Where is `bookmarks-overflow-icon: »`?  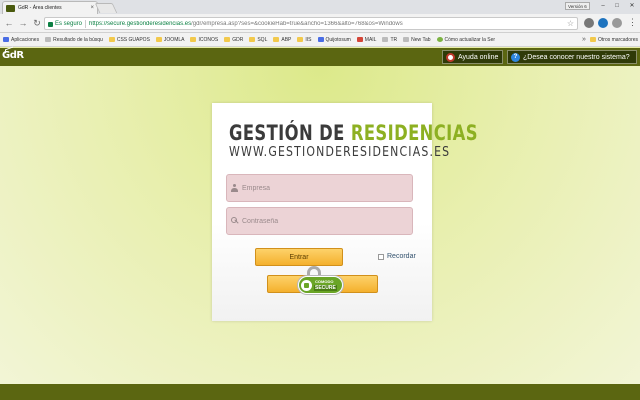
bookmarks-overflow-icon: » is located at coordinates (584, 39).